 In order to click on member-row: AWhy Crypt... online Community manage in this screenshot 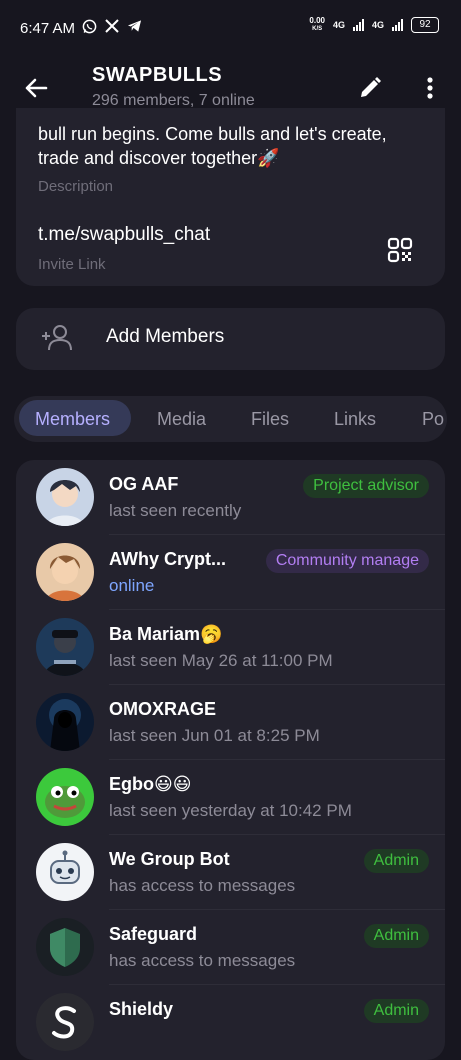, I will do `click(230, 572)`.